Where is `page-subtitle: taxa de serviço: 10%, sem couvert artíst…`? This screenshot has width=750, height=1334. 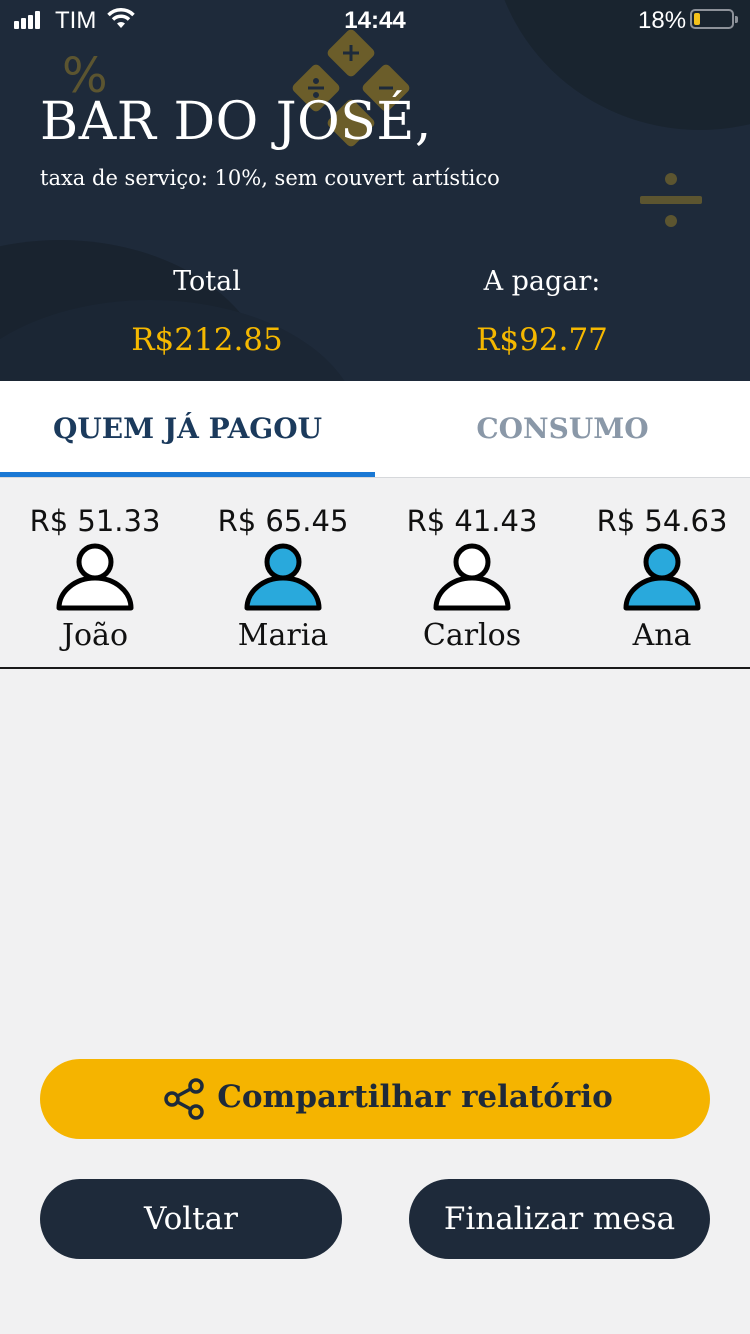
page-subtitle: taxa de serviço: 10%, sem couvert artíst… is located at coordinates (270, 178).